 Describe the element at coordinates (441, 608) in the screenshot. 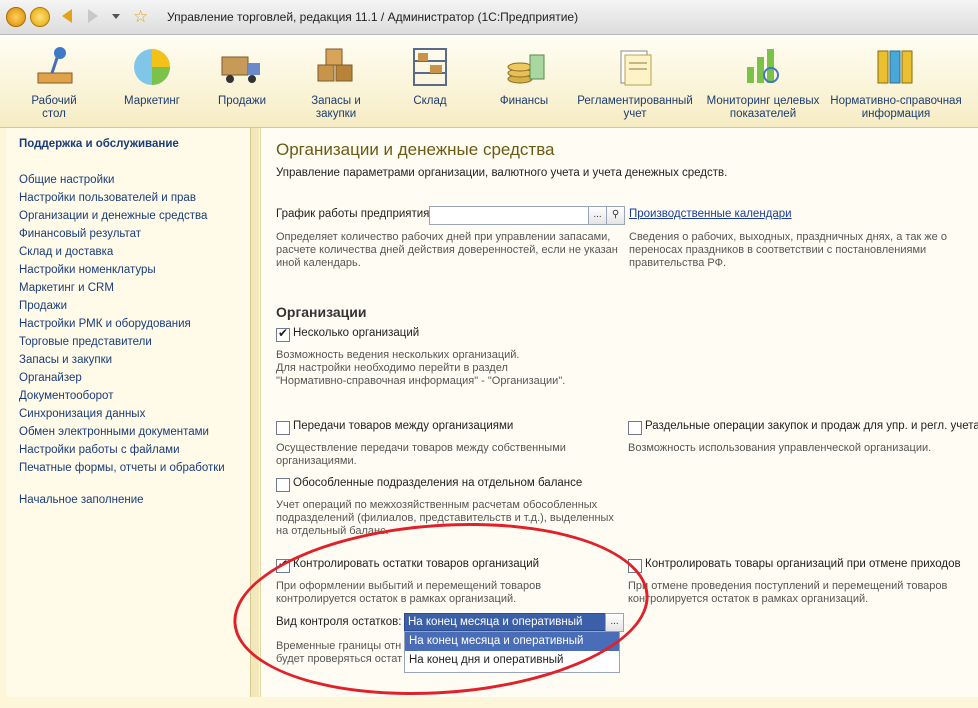

I see `red-highlight-circle` at that location.